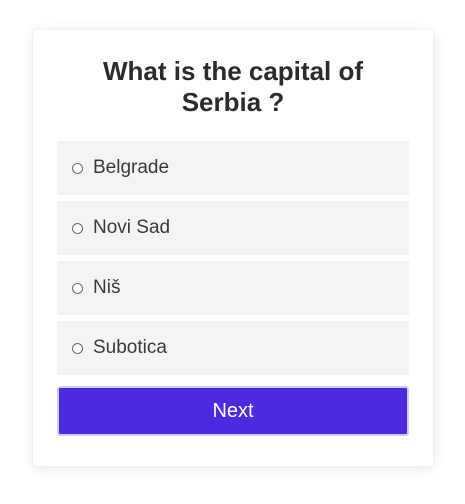  Describe the element at coordinates (233, 348) in the screenshot. I see `answer-option: Subotica` at that location.